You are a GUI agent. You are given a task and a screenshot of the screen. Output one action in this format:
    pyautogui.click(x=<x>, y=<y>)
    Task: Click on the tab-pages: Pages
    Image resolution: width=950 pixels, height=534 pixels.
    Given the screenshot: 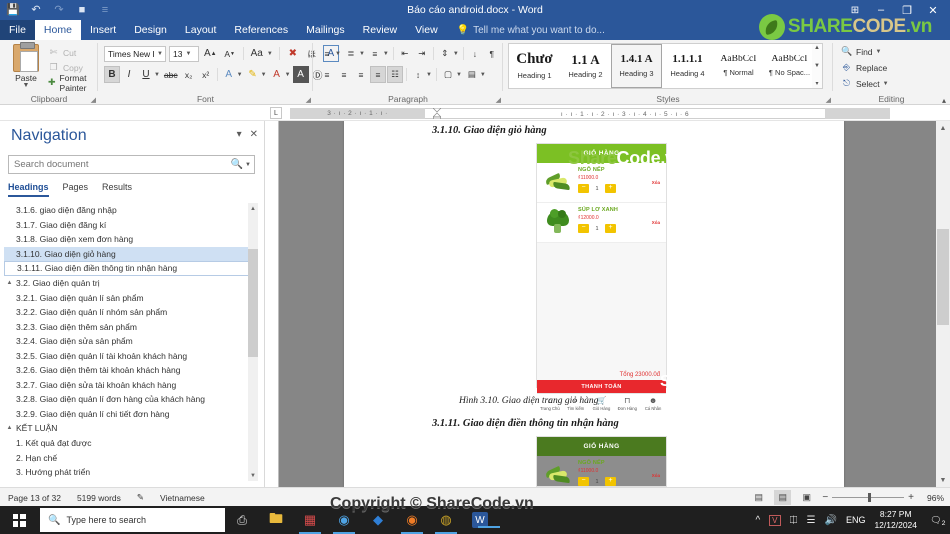 What is the action you would take?
    pyautogui.click(x=76, y=189)
    